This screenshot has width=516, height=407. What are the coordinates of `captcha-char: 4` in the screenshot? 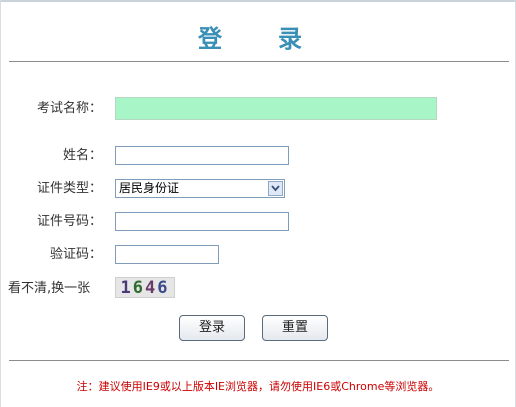 It's located at (151, 288).